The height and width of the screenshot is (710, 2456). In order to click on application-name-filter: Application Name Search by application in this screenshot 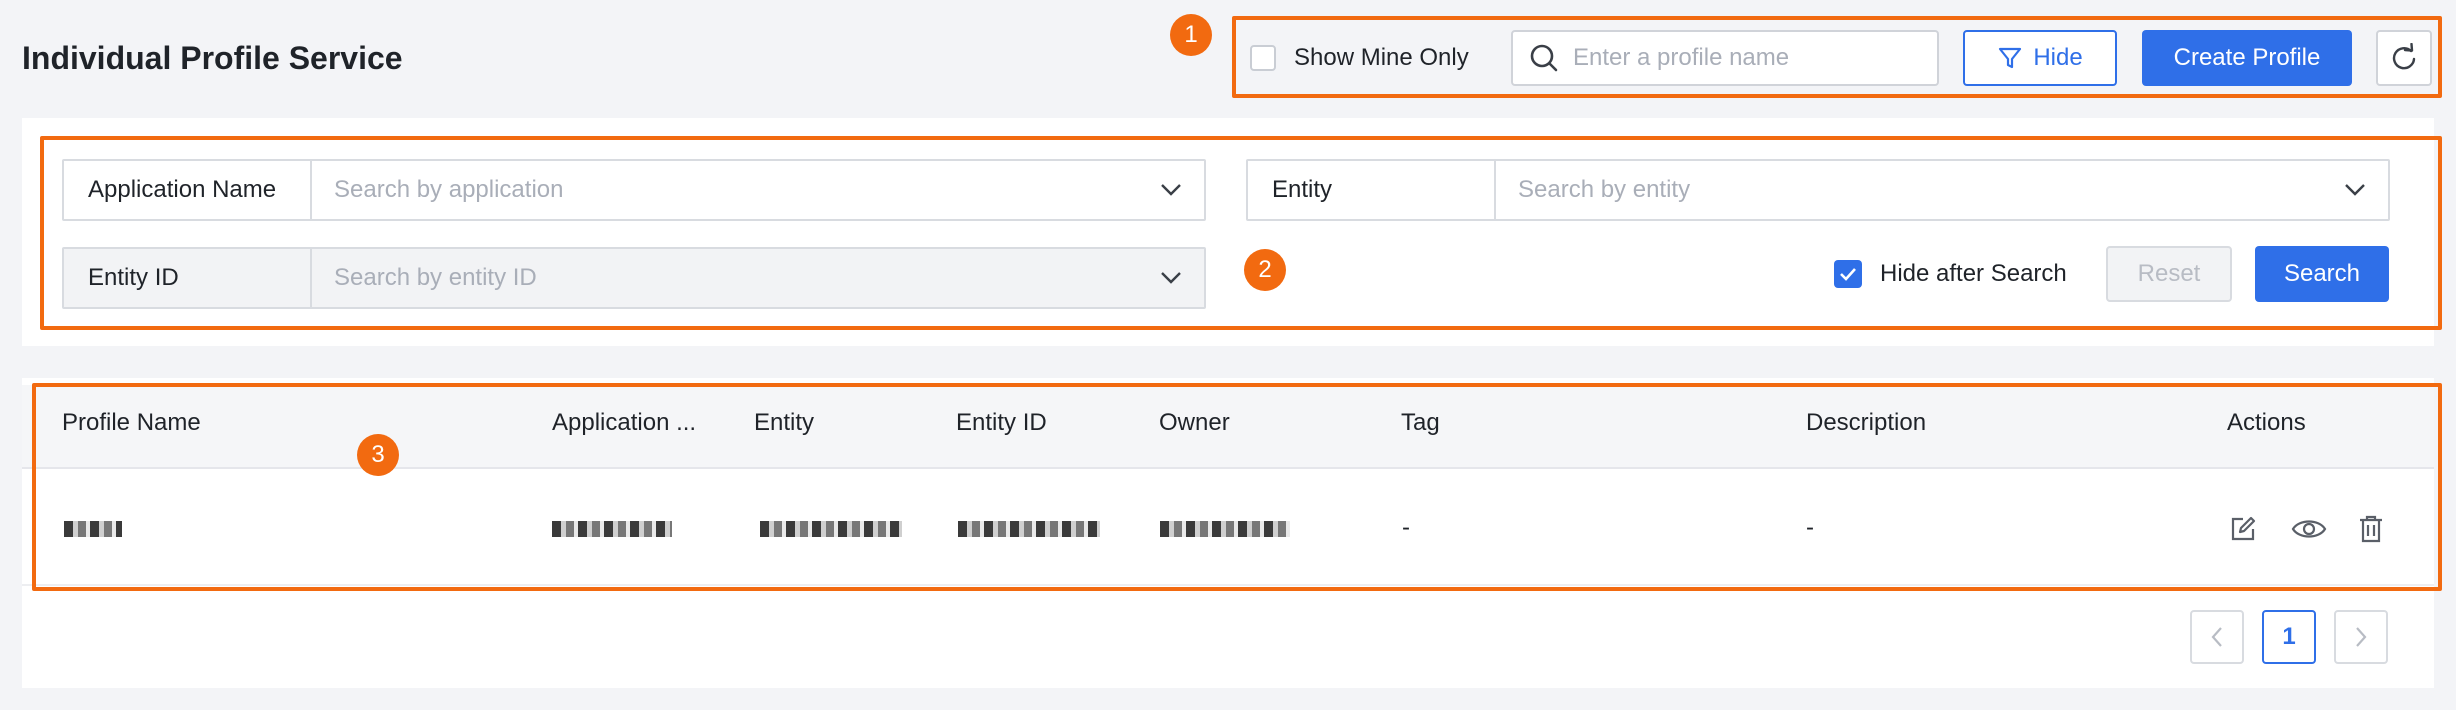, I will do `click(634, 190)`.